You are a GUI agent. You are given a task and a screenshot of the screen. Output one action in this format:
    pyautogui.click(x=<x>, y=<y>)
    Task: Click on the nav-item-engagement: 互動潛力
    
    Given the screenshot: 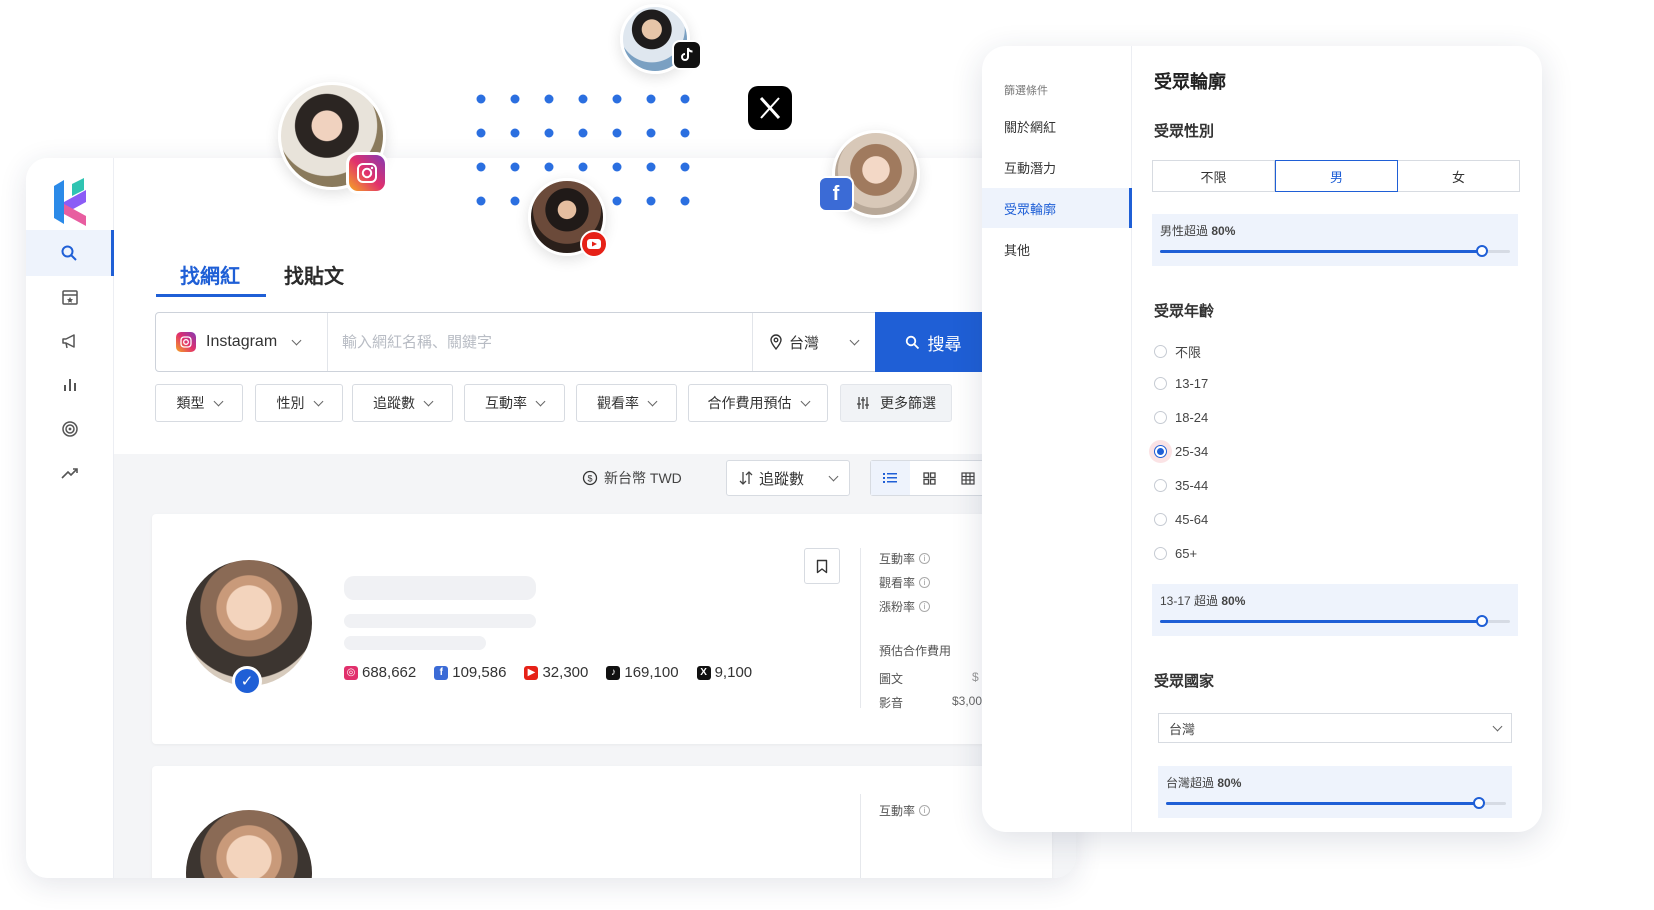 What is the action you would take?
    pyautogui.click(x=1057, y=167)
    